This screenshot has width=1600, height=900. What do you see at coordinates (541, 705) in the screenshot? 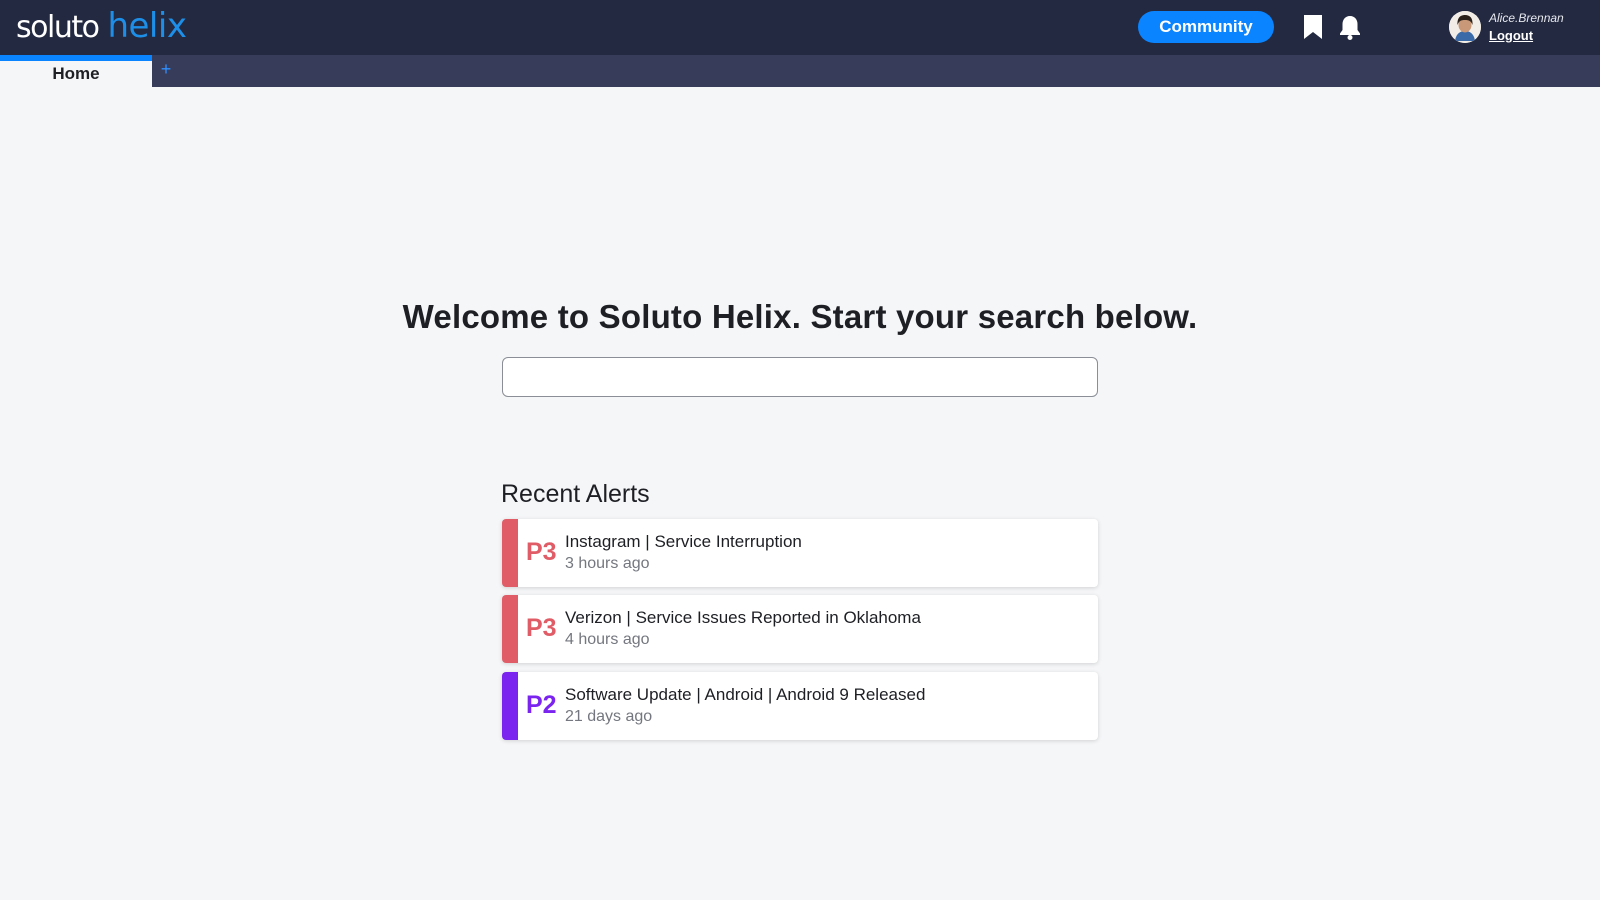
I see `alert-priority: P2` at bounding box center [541, 705].